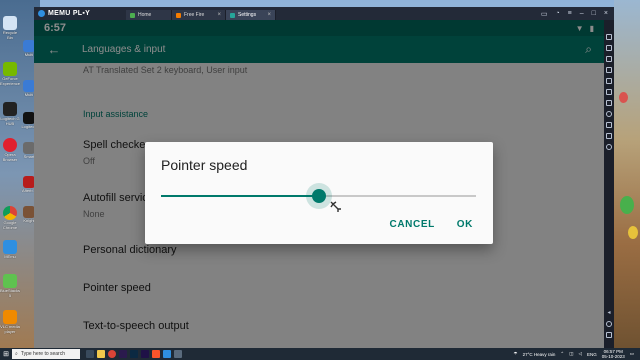 The height and width of the screenshot is (360, 640). What do you see at coordinates (145, 15) in the screenshot?
I see `tab-label: Home` at bounding box center [145, 15].